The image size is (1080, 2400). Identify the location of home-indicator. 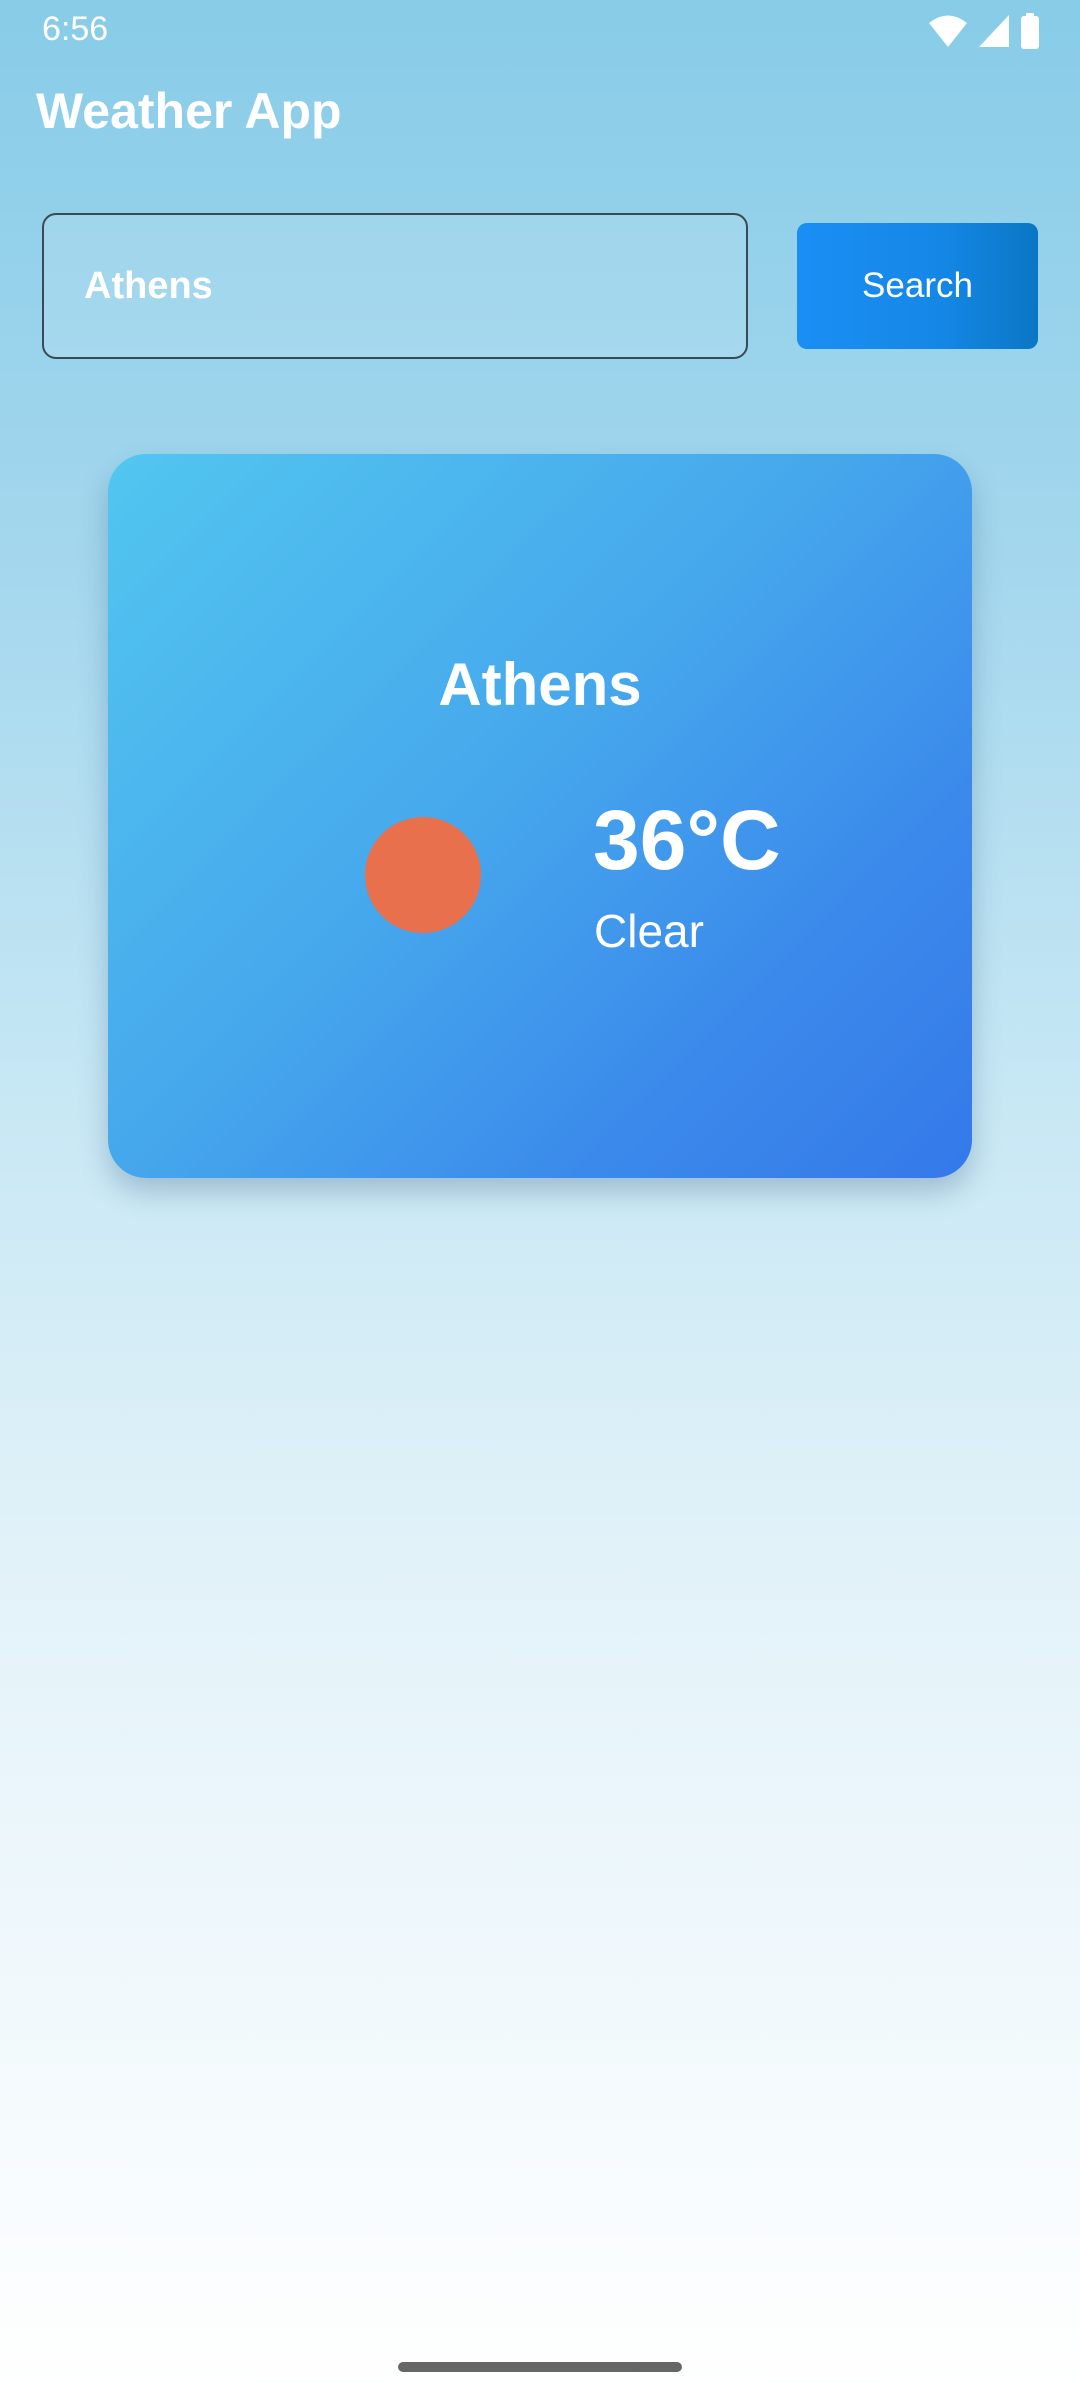
(540, 2367).